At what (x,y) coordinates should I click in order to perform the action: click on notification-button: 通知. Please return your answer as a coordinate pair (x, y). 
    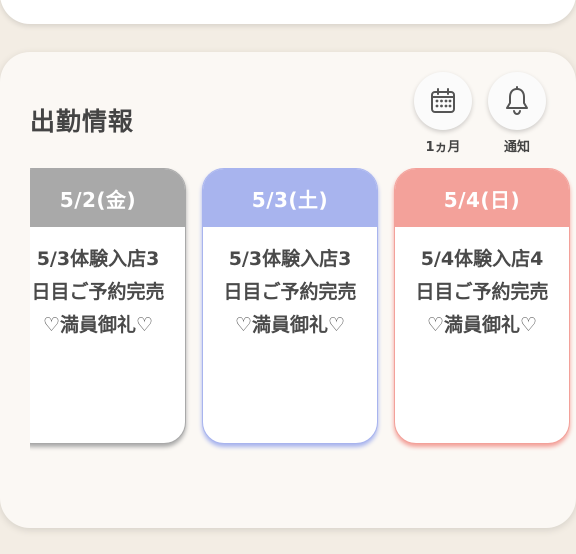
    Looking at the image, I should click on (517, 113).